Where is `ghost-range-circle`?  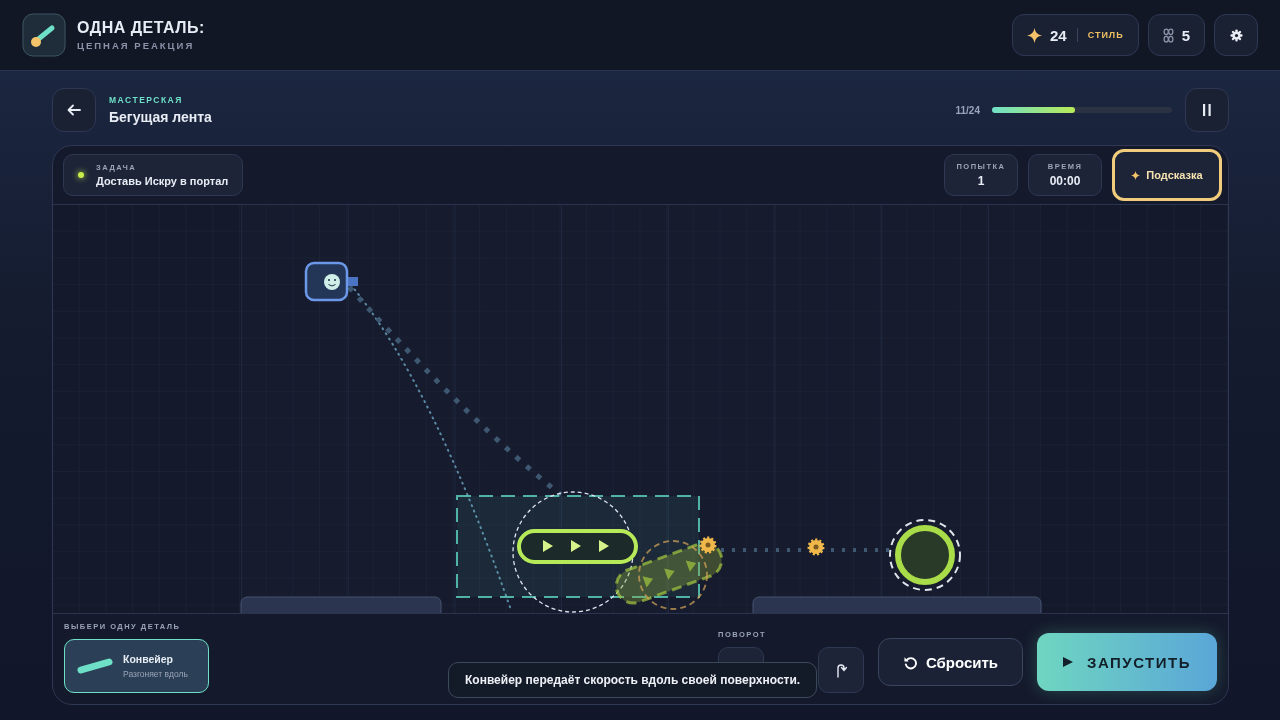 ghost-range-circle is located at coordinates (673, 575).